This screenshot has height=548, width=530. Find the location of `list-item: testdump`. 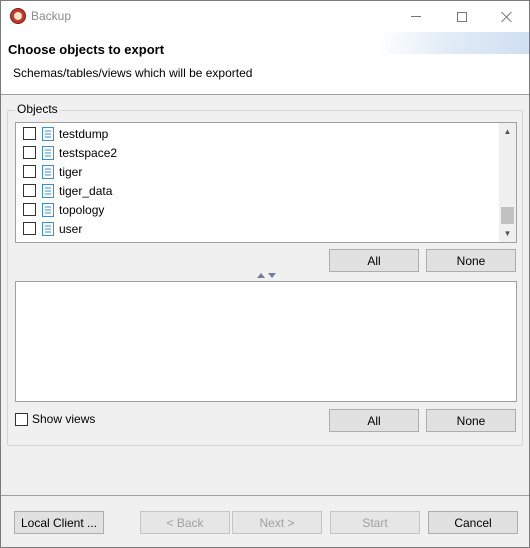

list-item: testdump is located at coordinates (258, 133).